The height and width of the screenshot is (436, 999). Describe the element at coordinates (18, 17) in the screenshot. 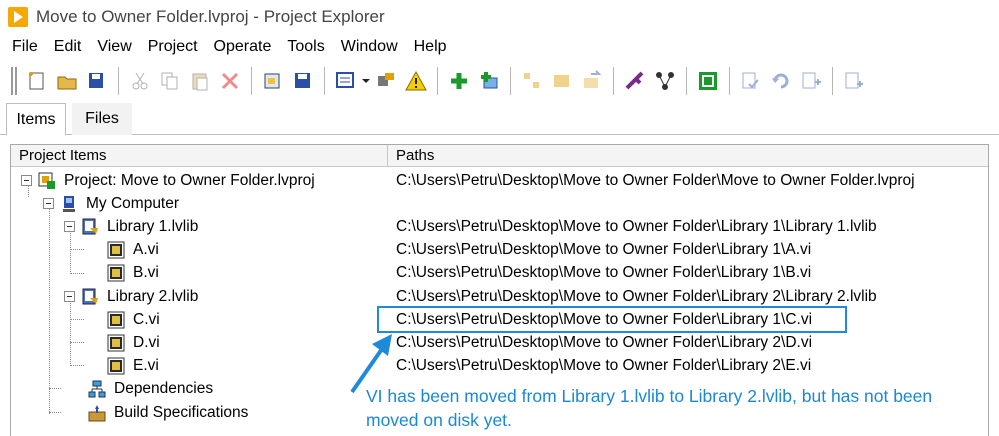

I see `labview-app-icon` at that location.